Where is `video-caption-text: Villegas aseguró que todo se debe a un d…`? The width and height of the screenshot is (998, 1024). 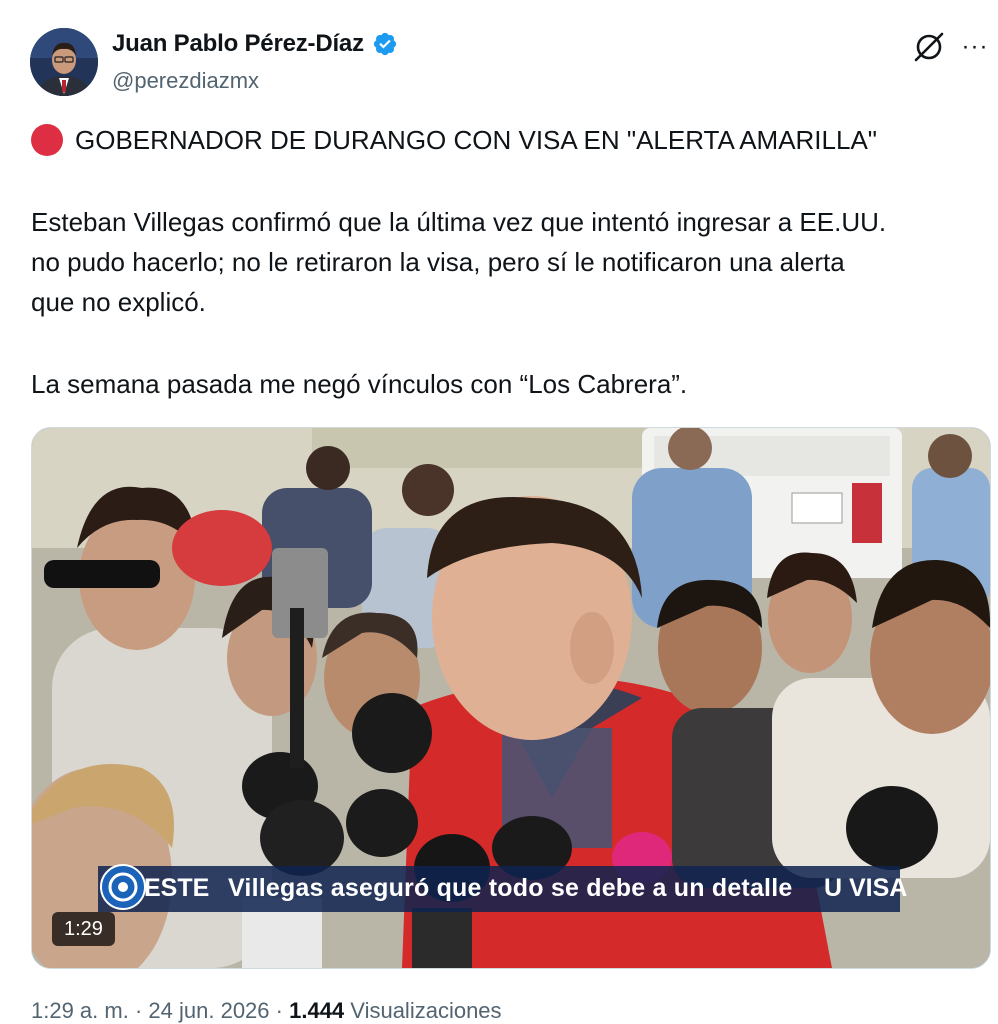 video-caption-text: Villegas aseguró que todo se debe a un d… is located at coordinates (510, 888).